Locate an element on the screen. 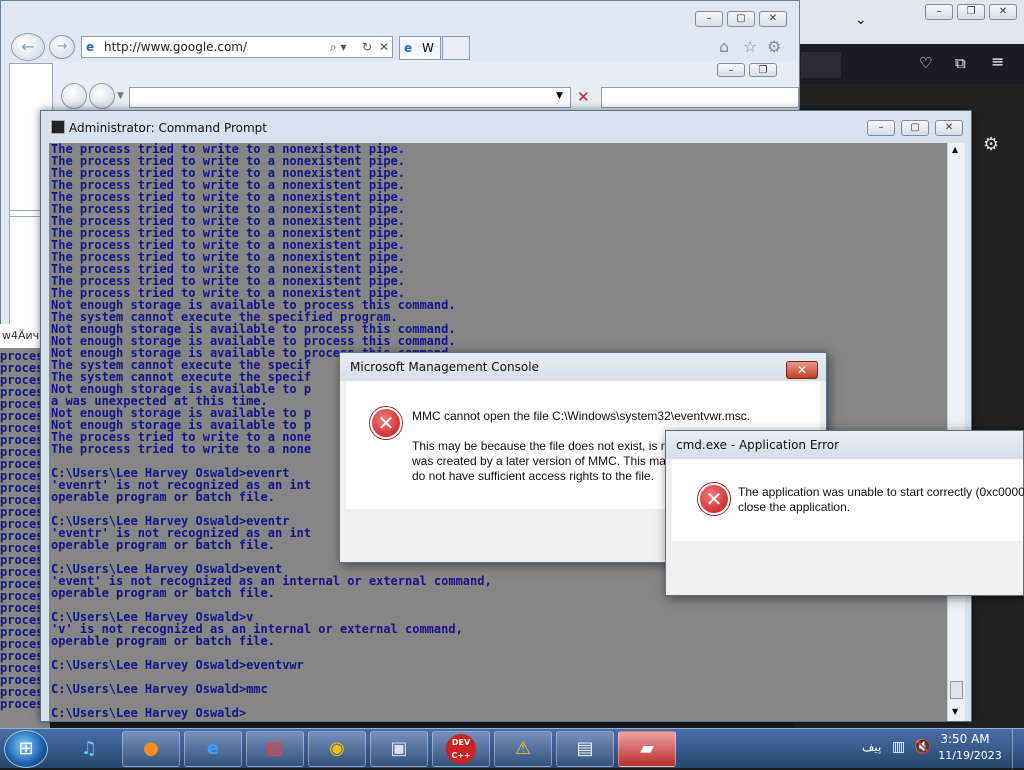 This screenshot has width=1024, height=770. archive-icon: ▦ is located at coordinates (275, 748).